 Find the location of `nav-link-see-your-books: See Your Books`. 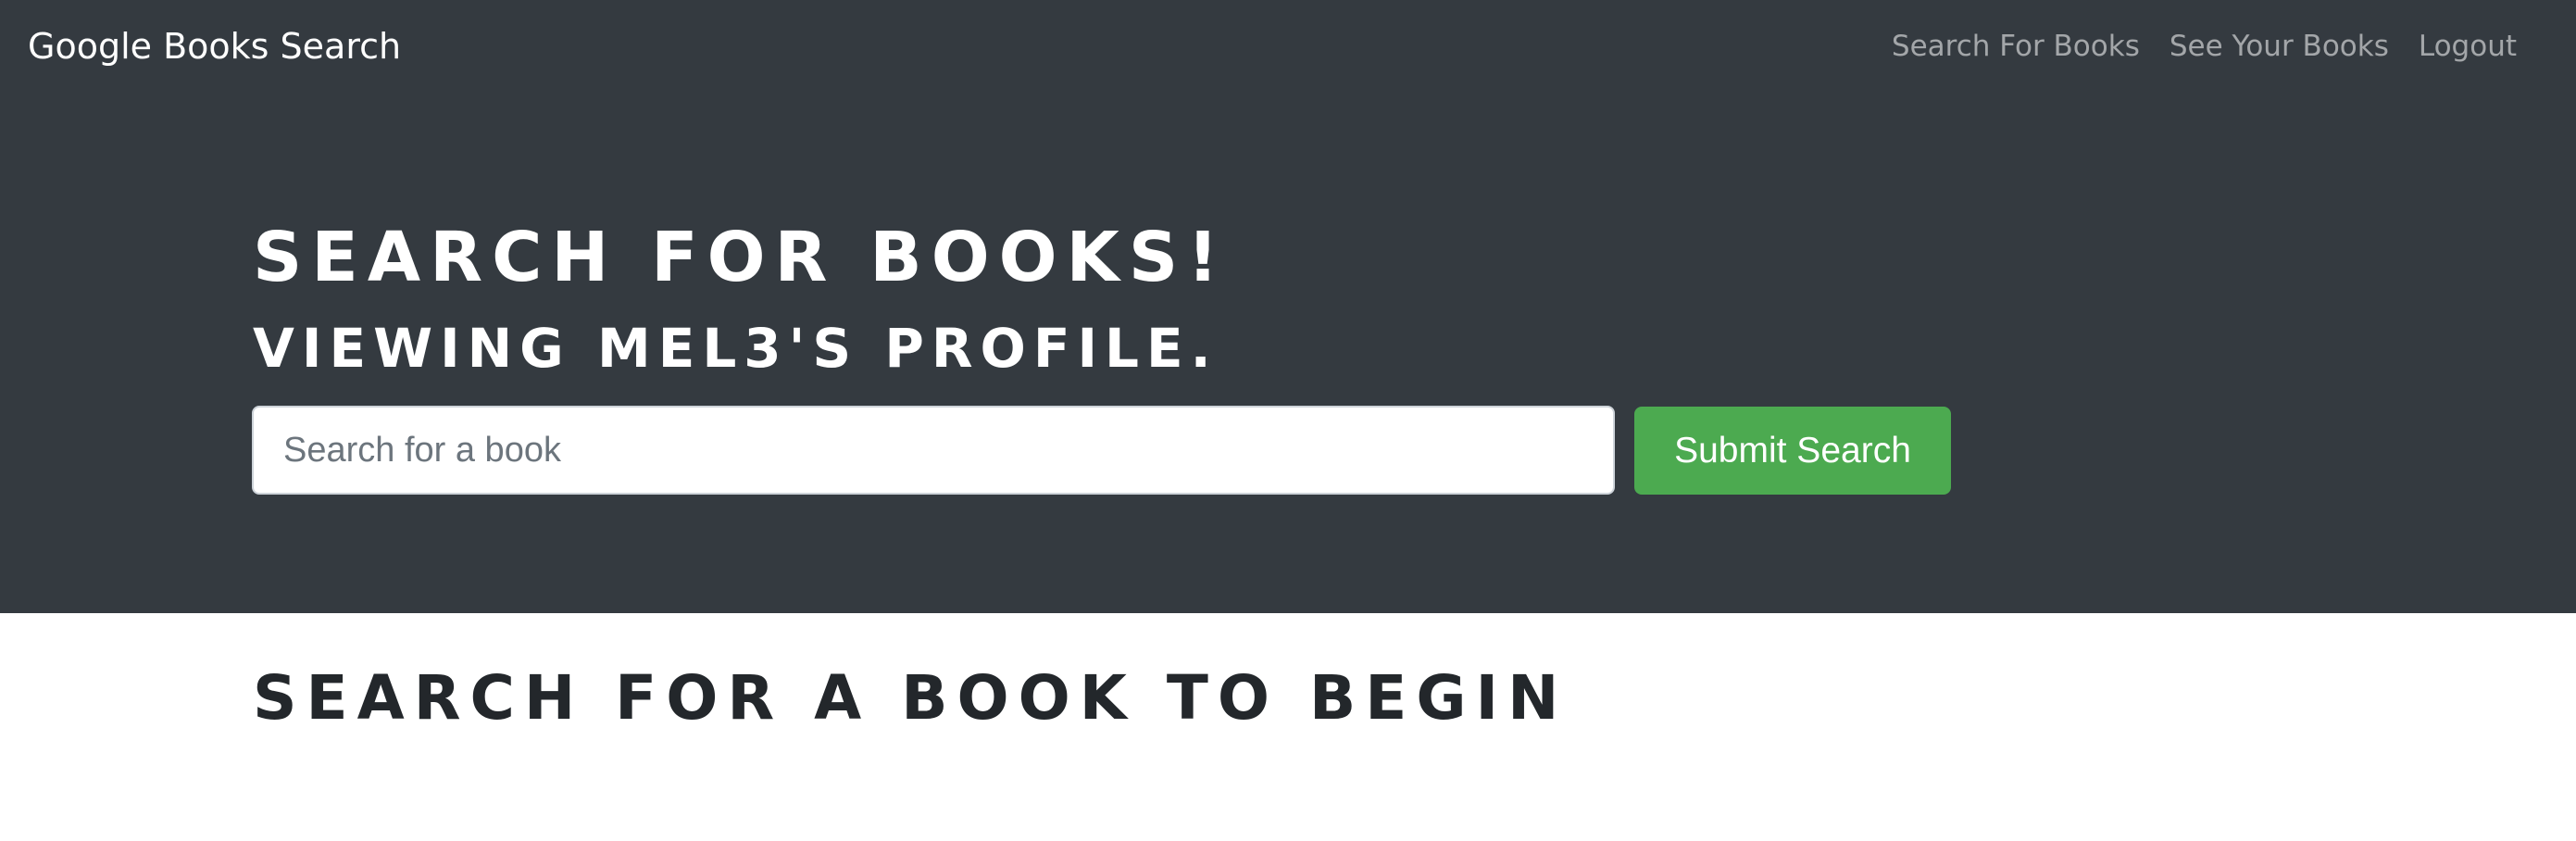

nav-link-see-your-books: See Your Books is located at coordinates (2279, 46).